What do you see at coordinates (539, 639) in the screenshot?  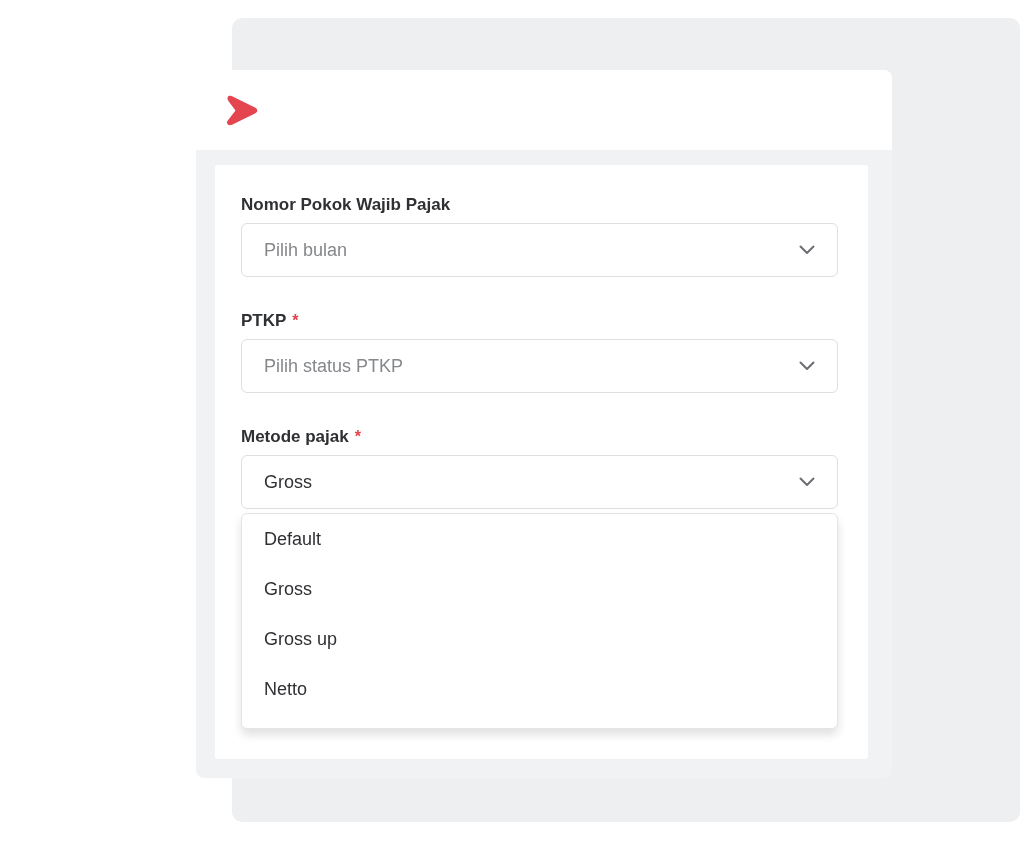 I see `dropdown-option: Gross up` at bounding box center [539, 639].